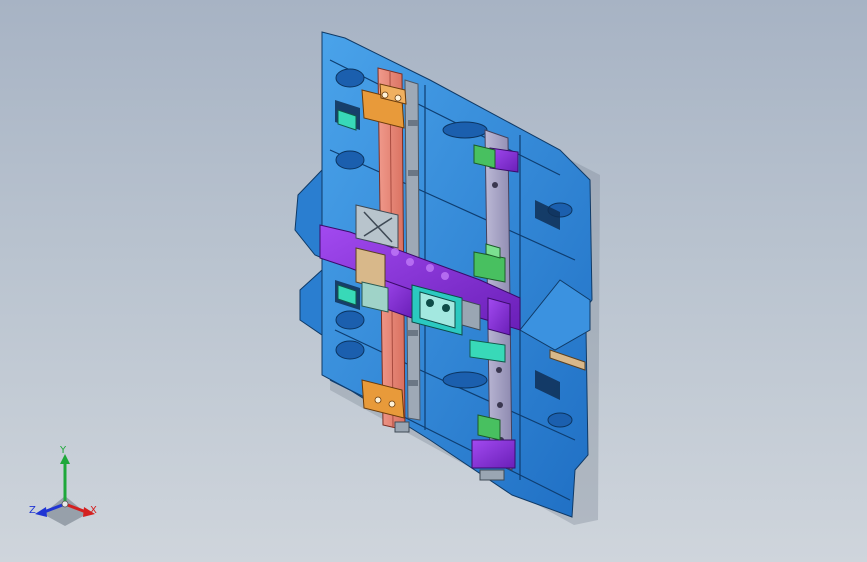 Image resolution: width=867 pixels, height=562 pixels. What do you see at coordinates (93, 510) in the screenshot?
I see `x-axis-label: X` at bounding box center [93, 510].